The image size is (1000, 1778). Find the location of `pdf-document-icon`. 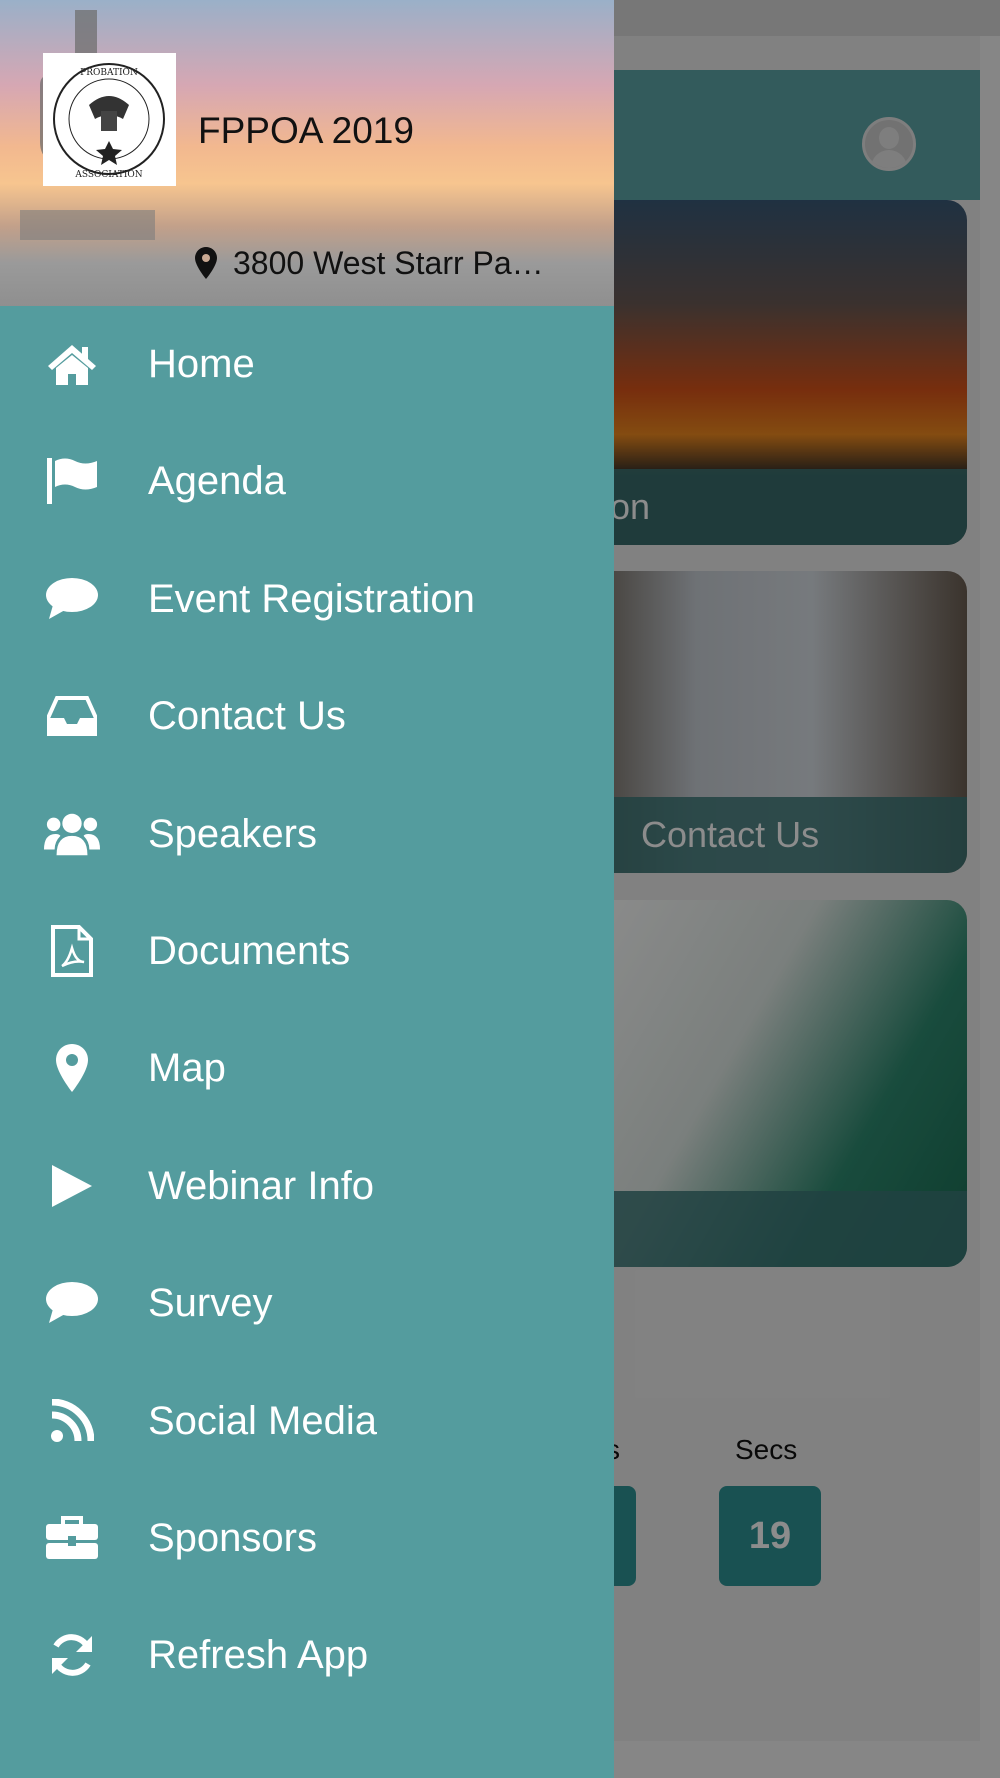

pdf-document-icon is located at coordinates (72, 950).